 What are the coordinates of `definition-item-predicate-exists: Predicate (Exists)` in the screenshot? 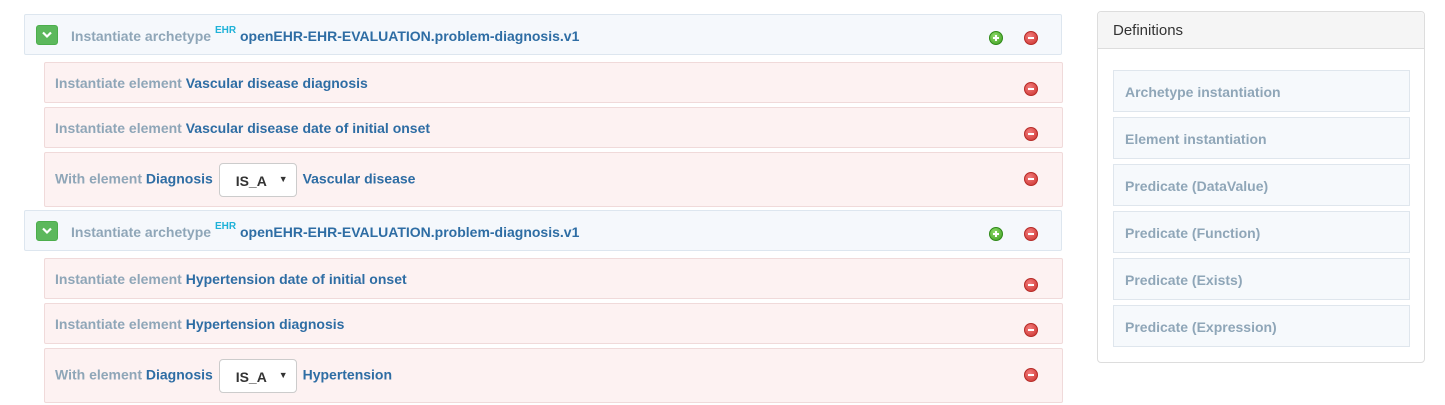 It's located at (1261, 279).